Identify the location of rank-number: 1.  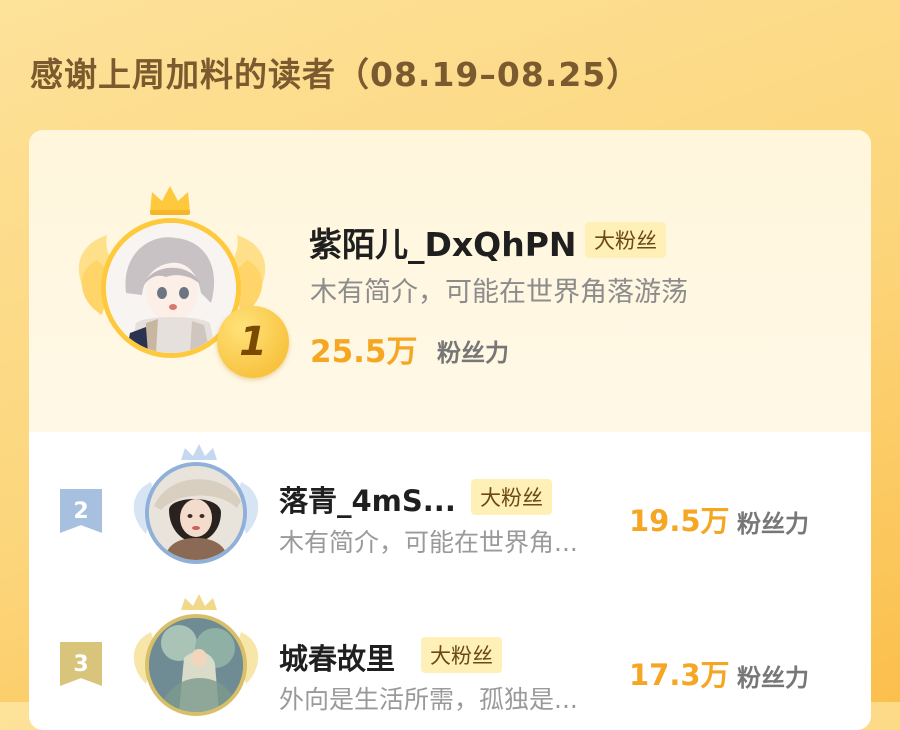
(253, 342).